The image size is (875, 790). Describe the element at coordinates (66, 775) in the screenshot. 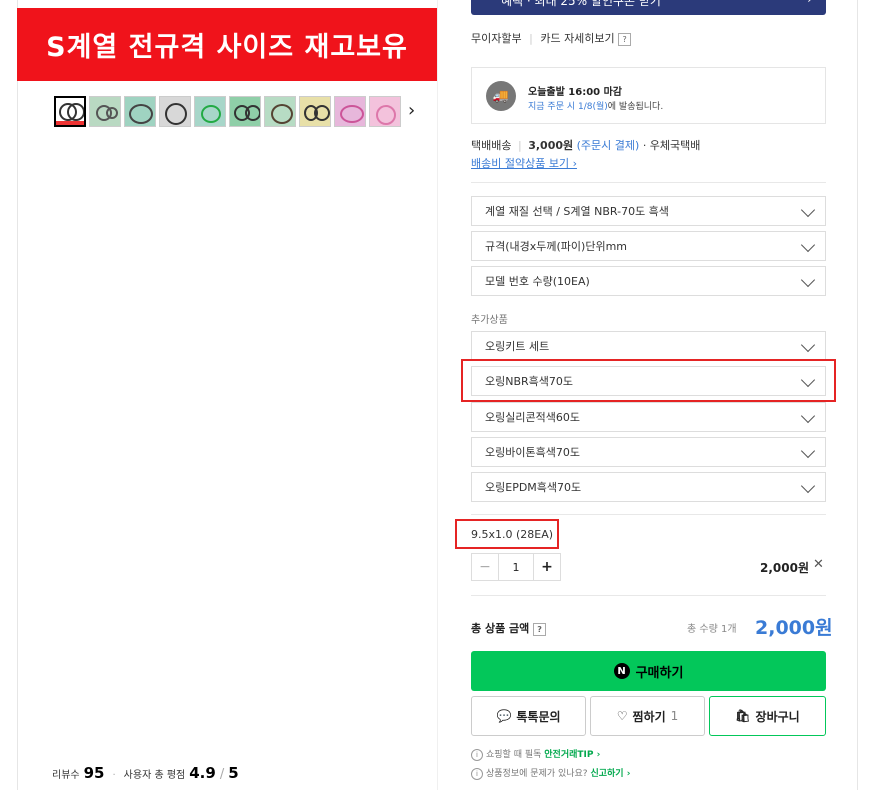

I see `review-label: 리뷰수` at that location.